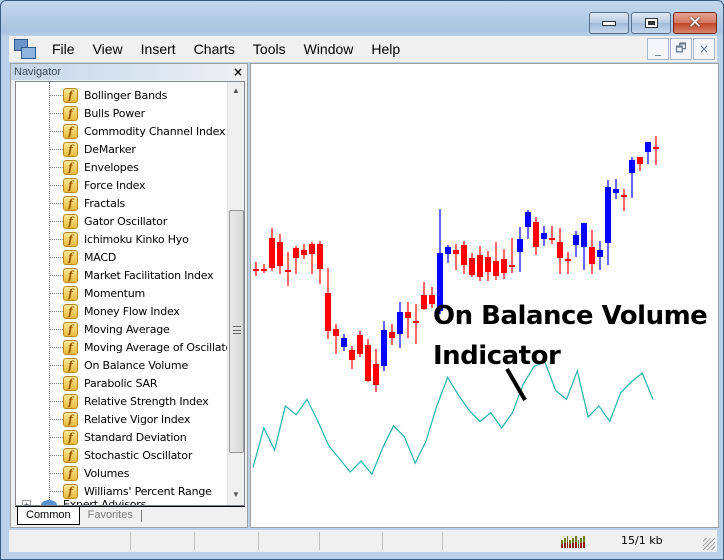 This screenshot has width=724, height=560. I want to click on scroll-up-icon: ▲, so click(236, 90).